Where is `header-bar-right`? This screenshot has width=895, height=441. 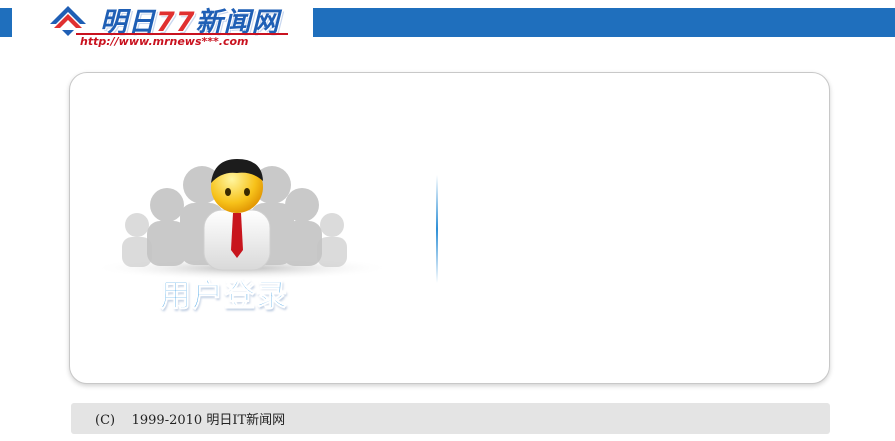
header-bar-right is located at coordinates (604, 22).